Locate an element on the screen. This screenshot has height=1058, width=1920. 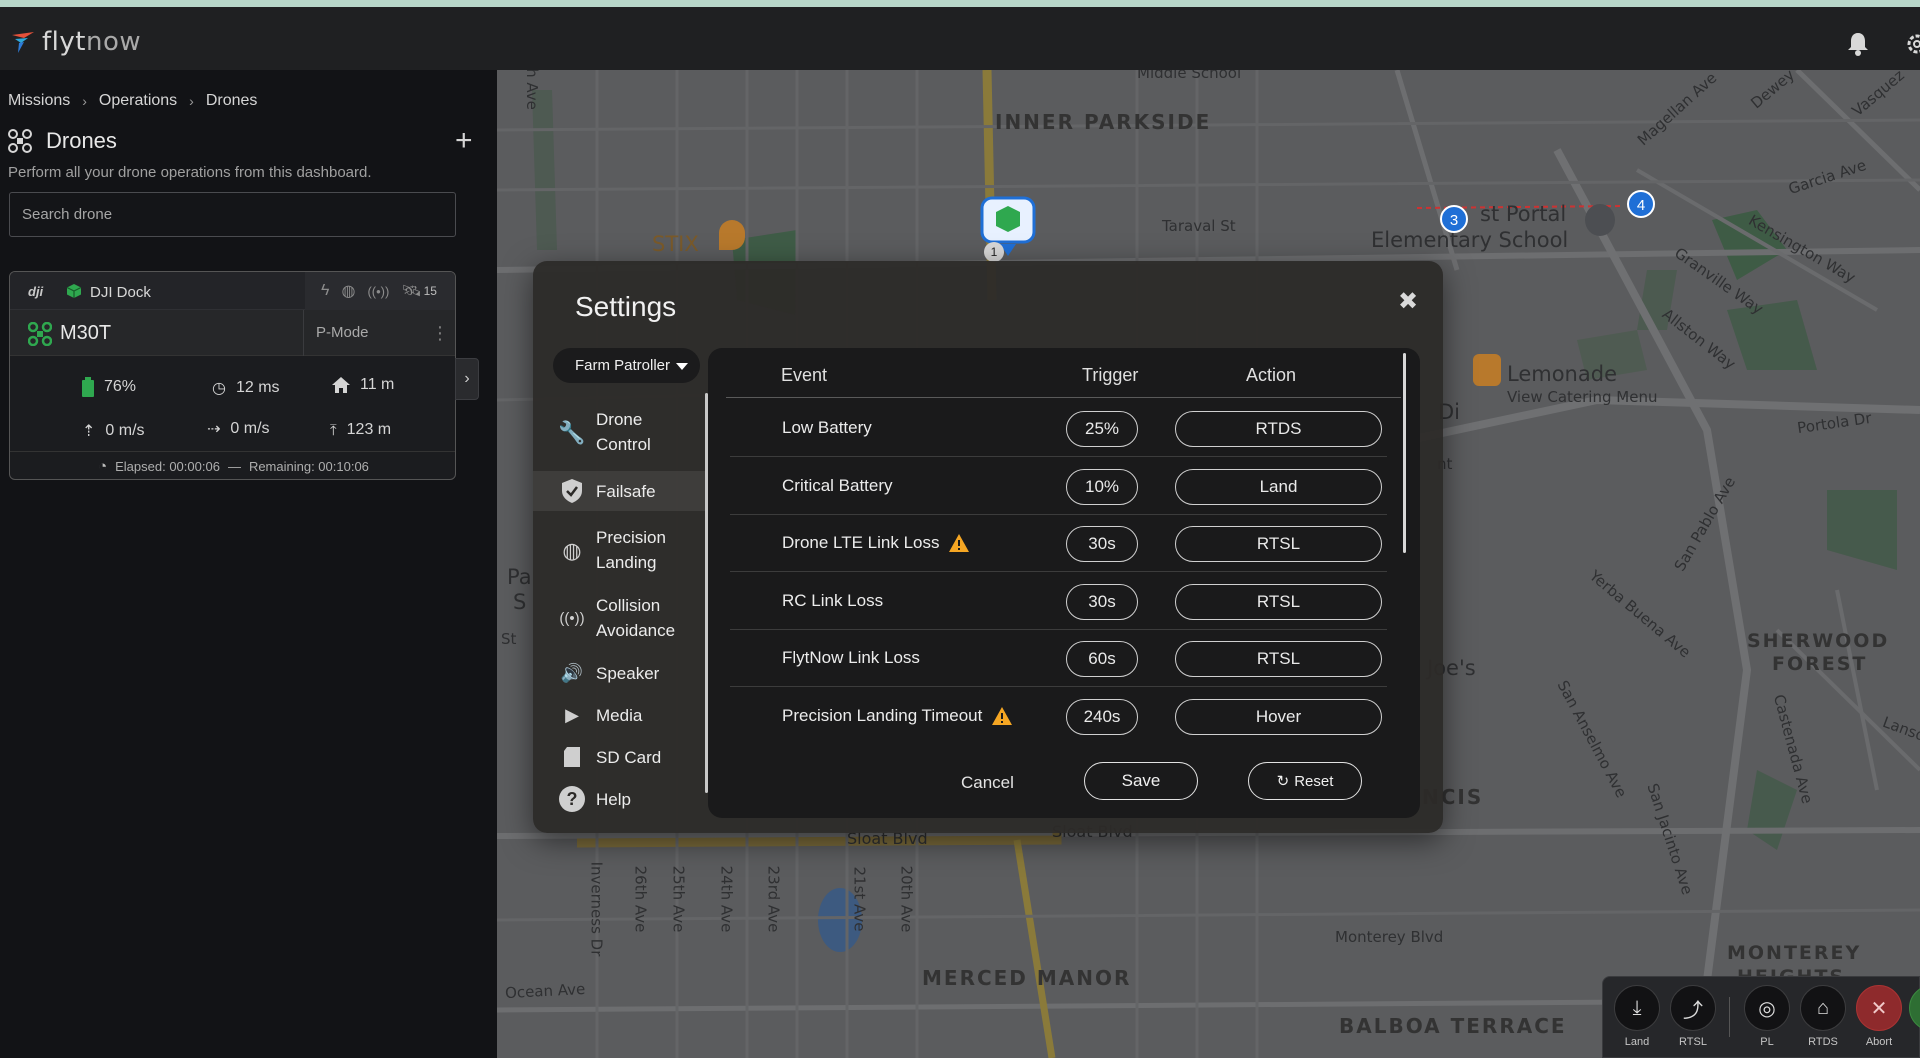
notification-bell-icon is located at coordinates (1858, 44).